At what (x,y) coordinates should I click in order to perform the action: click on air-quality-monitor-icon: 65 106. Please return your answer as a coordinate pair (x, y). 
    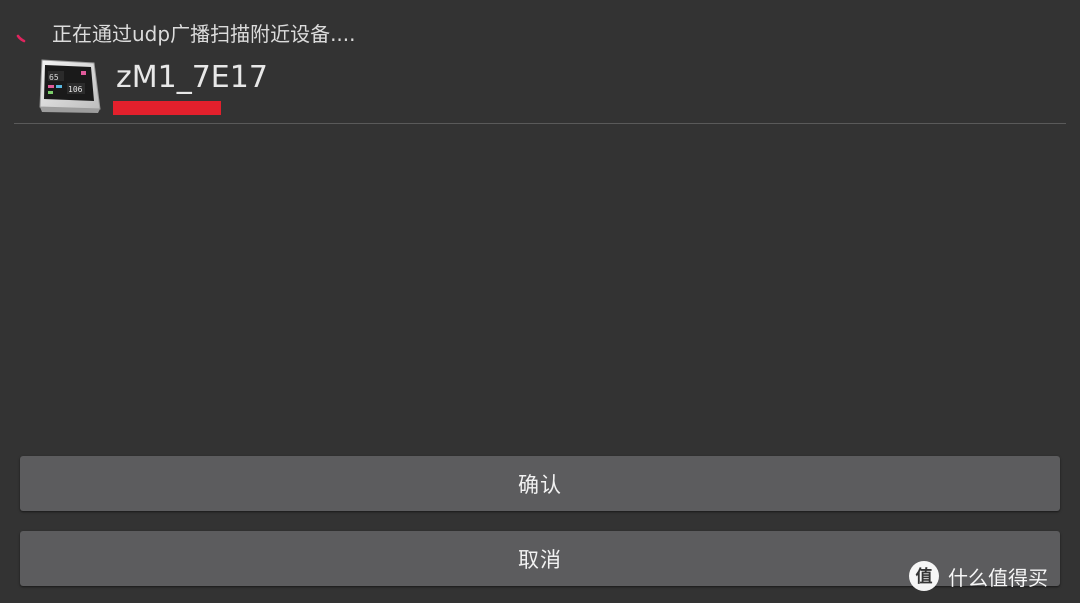
    Looking at the image, I should click on (70, 86).